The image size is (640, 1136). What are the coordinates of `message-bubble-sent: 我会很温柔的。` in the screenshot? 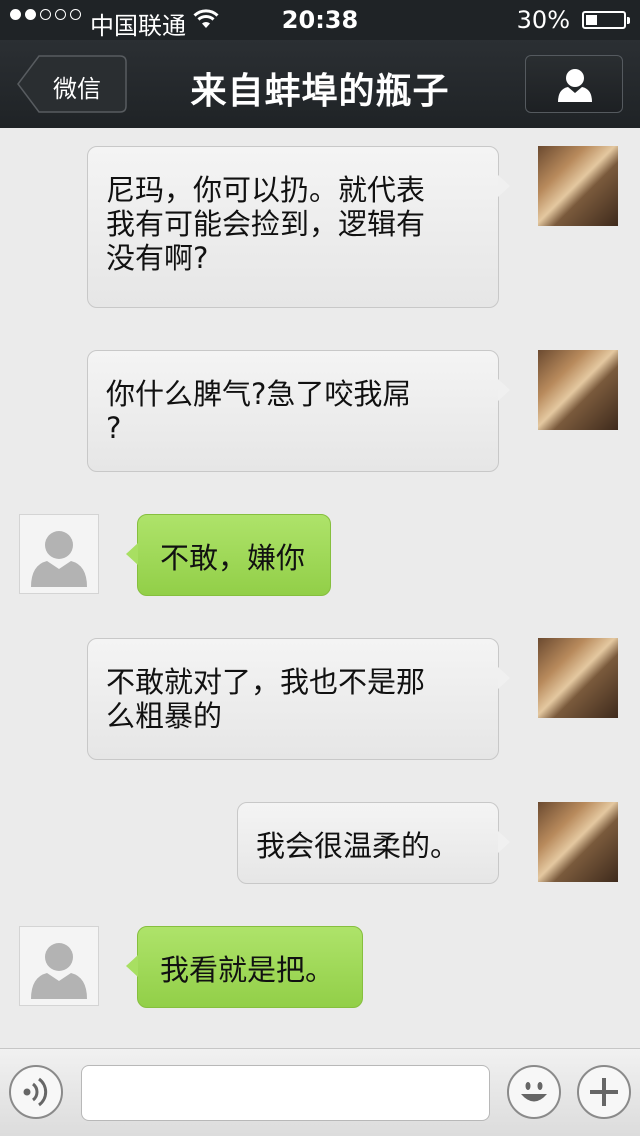 It's located at (373, 843).